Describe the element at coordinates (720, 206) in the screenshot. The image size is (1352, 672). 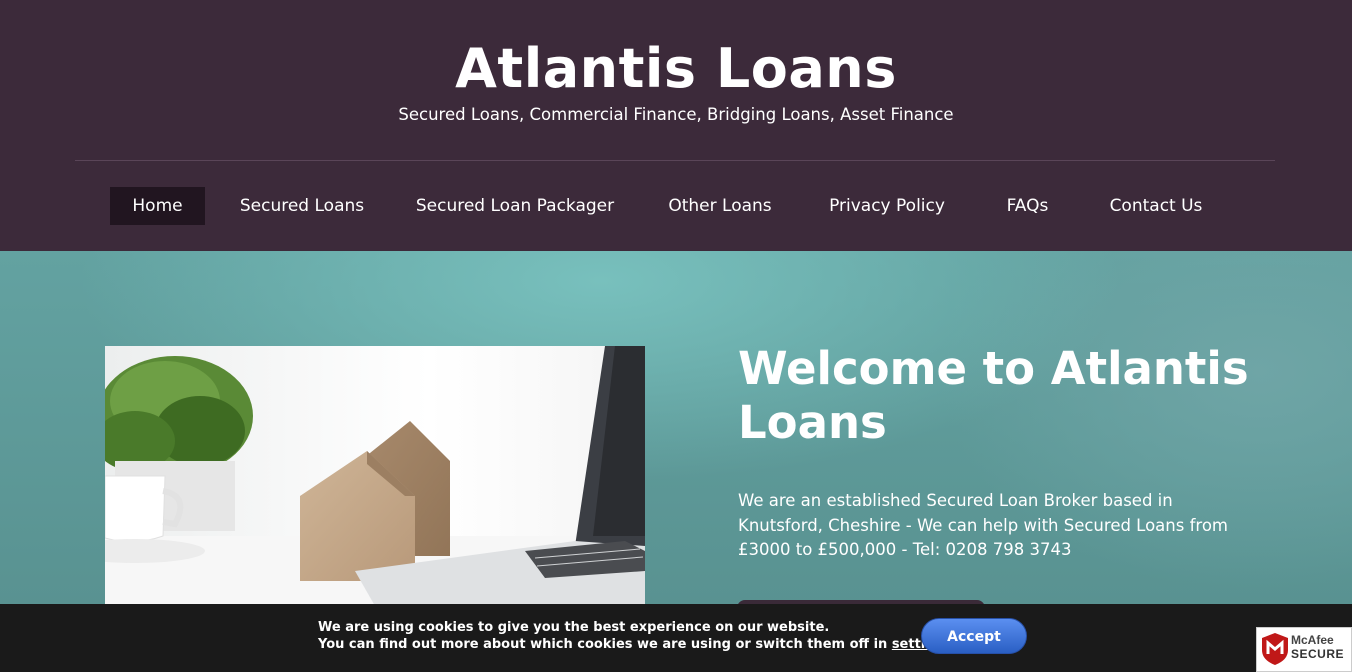
I see `nav-item-other-loans: Other Loans` at that location.